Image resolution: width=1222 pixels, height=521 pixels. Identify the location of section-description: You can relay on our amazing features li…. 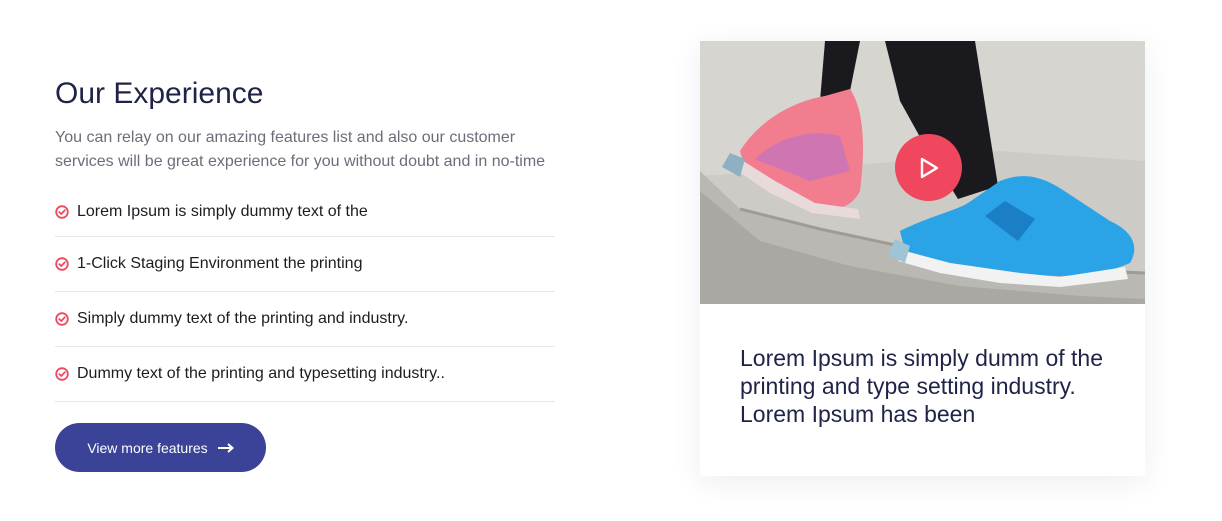
(300, 149).